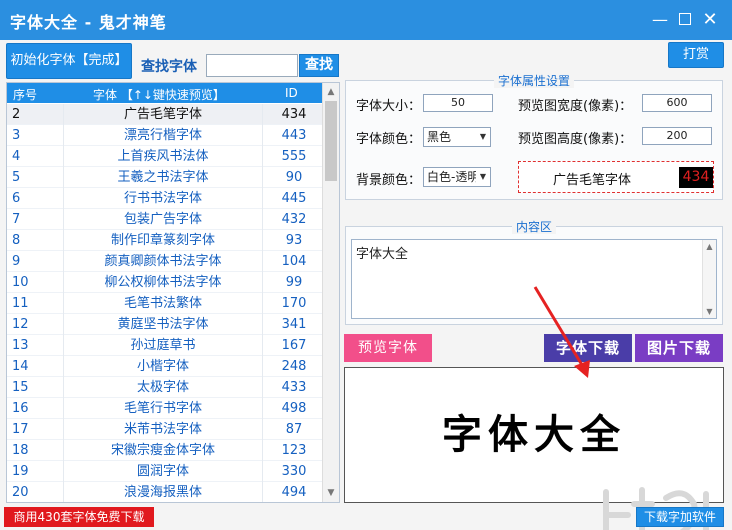 This screenshot has width=732, height=530. Describe the element at coordinates (679, 348) in the screenshot. I see `image-download-button: 图片下载` at that location.